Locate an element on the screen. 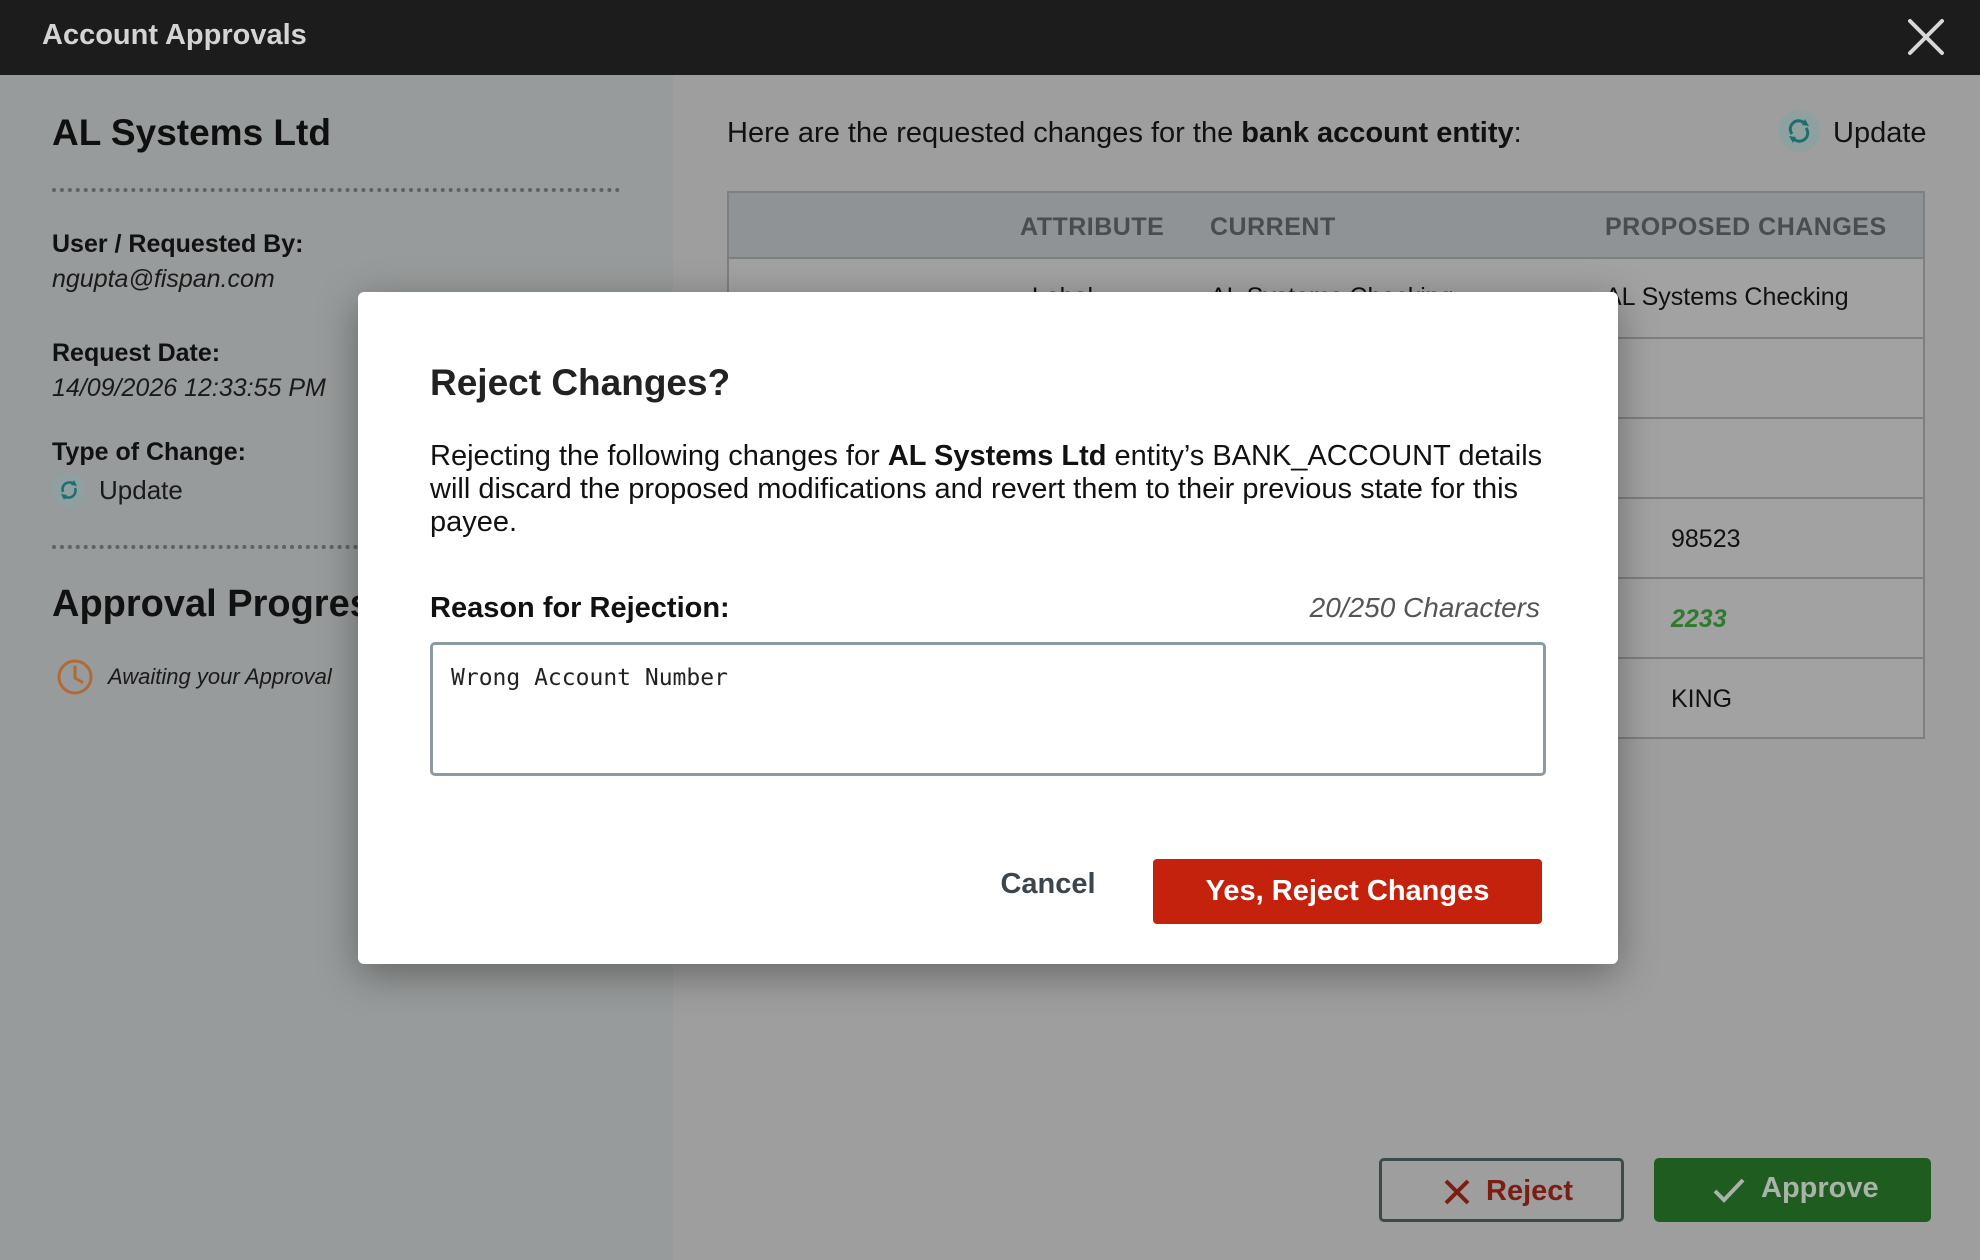 This screenshot has height=1260, width=1980. reject-button: Reject is located at coordinates (1501, 1190).